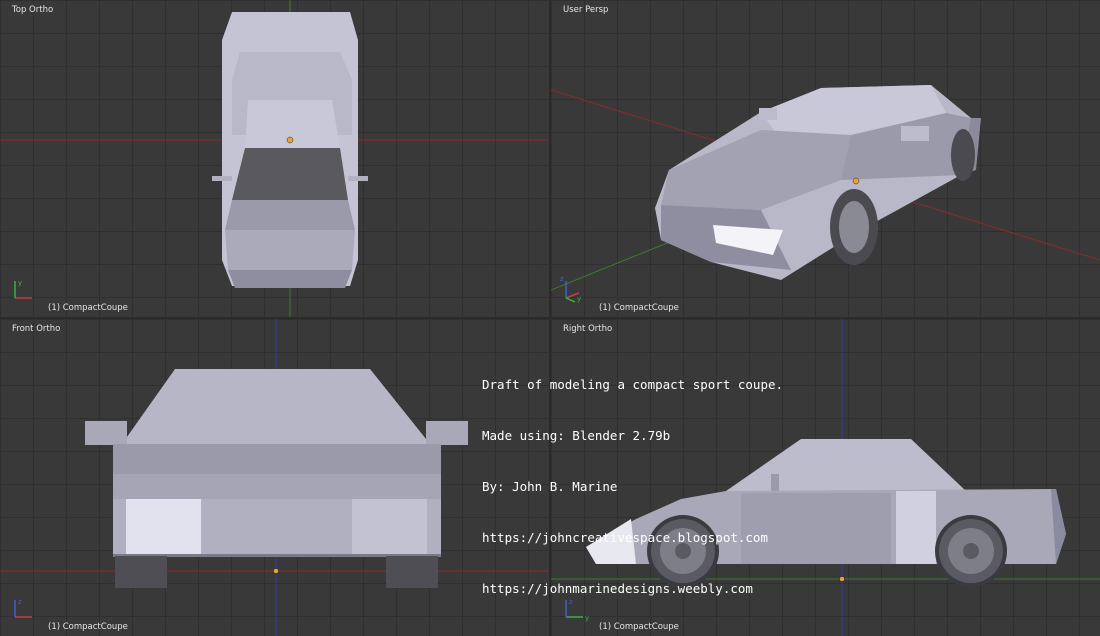  I want to click on axis-gizmo: z y, so click(575, 288).